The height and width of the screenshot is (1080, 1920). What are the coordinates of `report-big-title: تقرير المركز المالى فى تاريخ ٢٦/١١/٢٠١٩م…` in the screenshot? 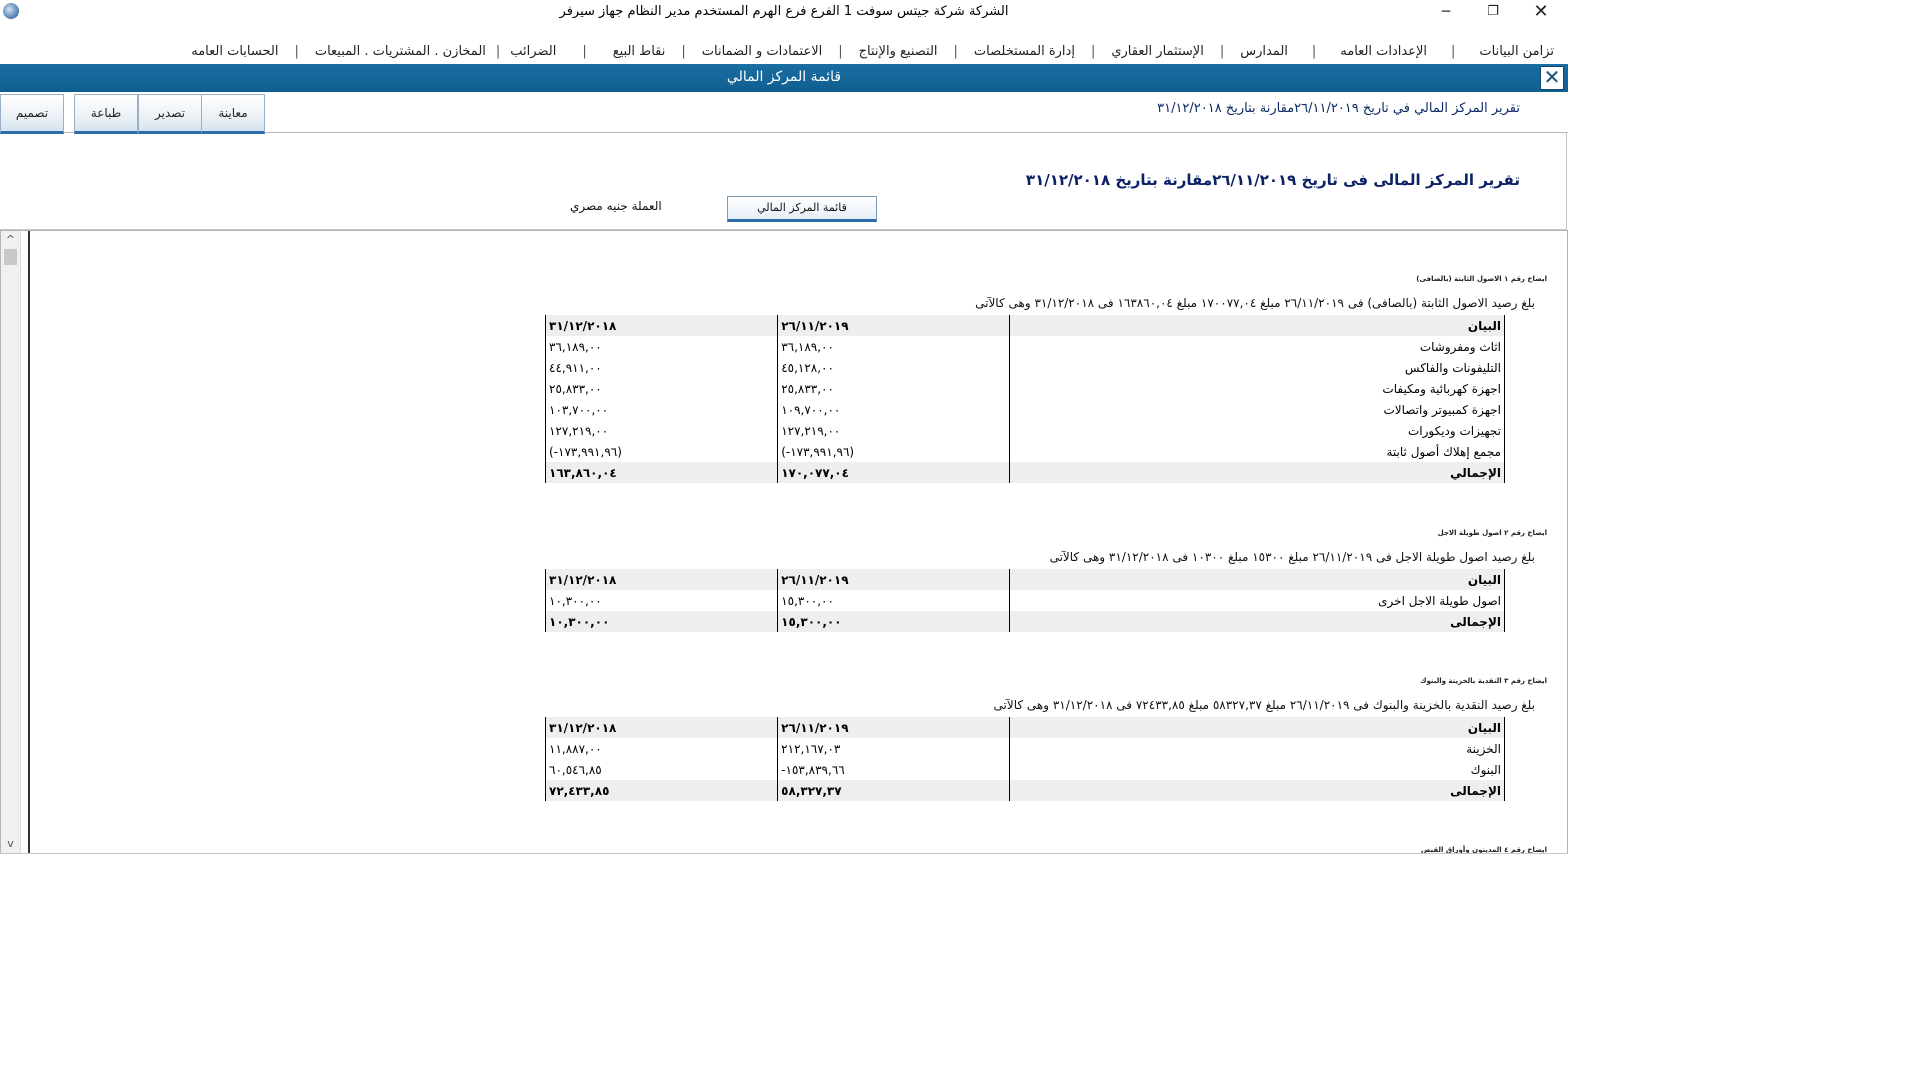 It's located at (1272, 180).